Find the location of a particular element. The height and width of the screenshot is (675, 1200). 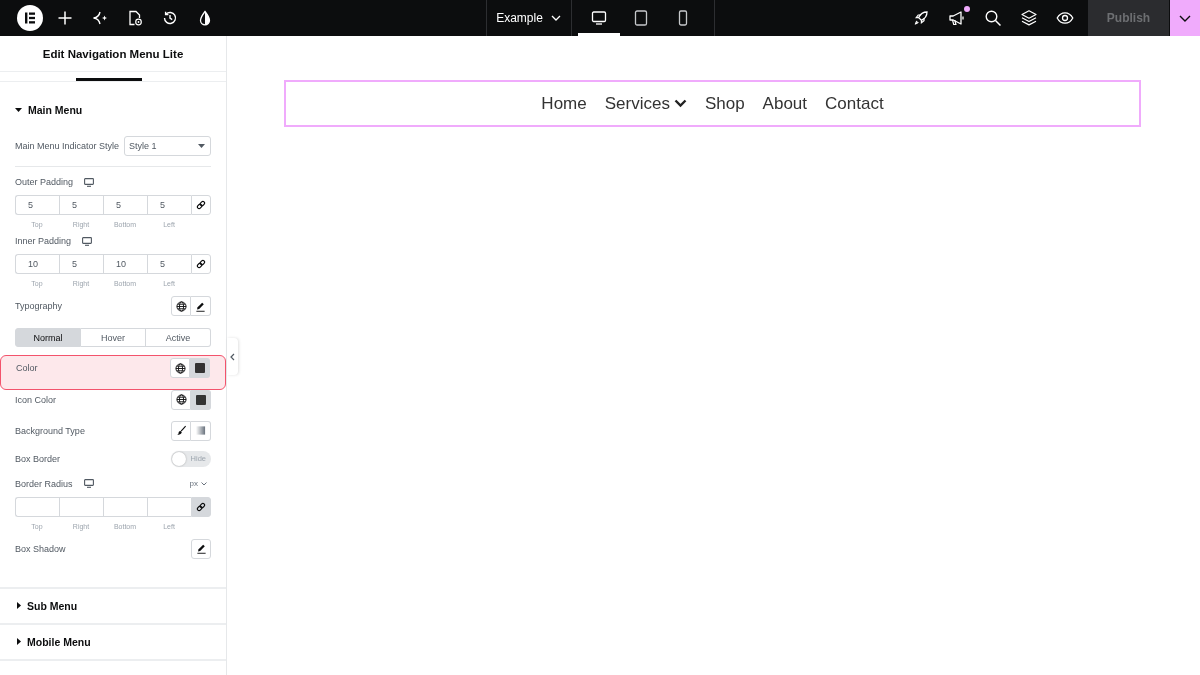

droplet-icon is located at coordinates (205, 18).